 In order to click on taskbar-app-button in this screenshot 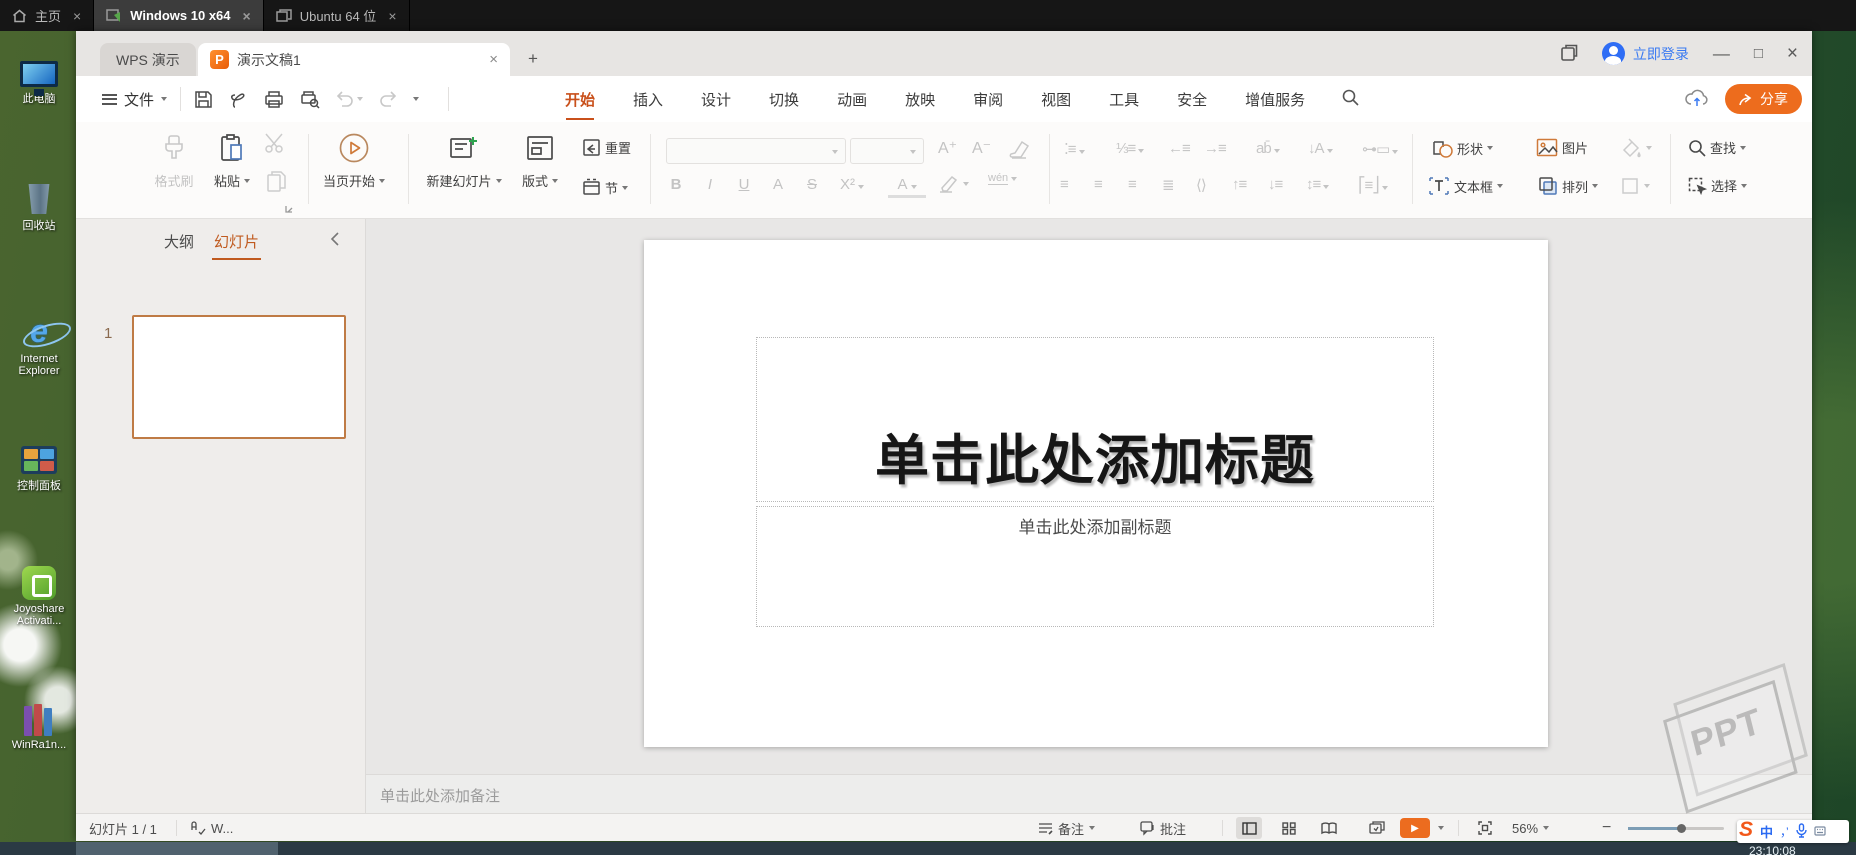, I will do `click(177, 848)`.